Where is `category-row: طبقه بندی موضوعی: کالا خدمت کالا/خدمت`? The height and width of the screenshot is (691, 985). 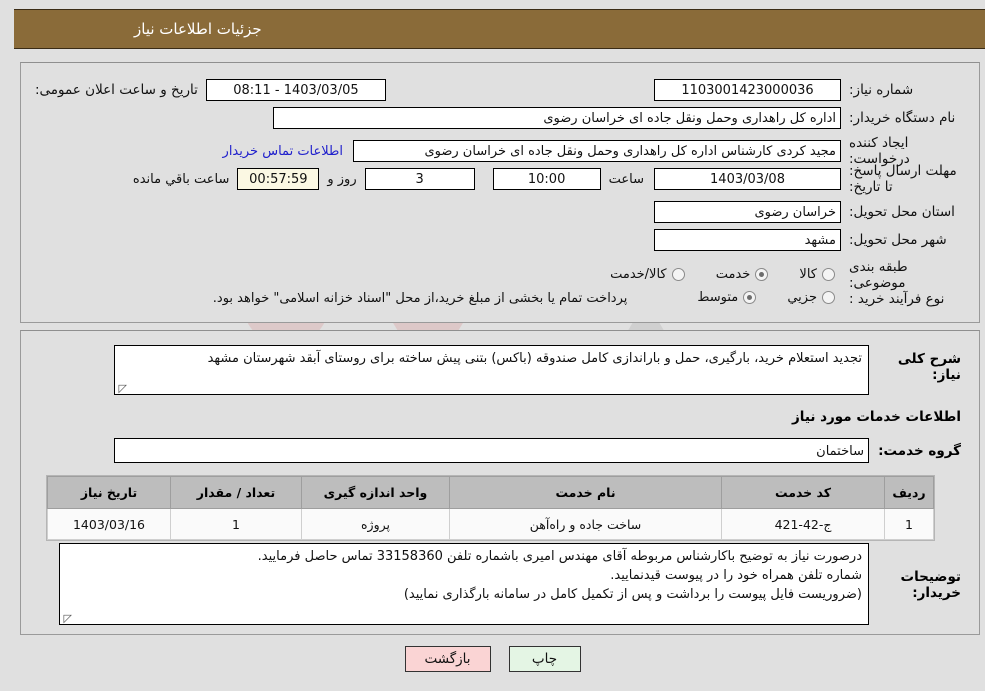
category-row: طبقه بندی موضوعی: کالا خدمت کالا/خدمت is located at coordinates (772, 275).